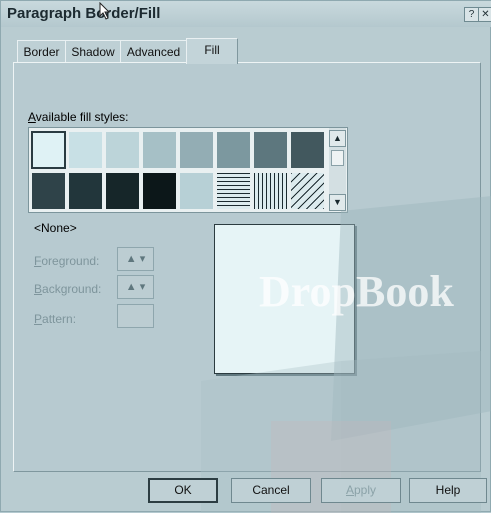 Image resolution: width=491 pixels, height=513 pixels. Describe the element at coordinates (48, 150) in the screenshot. I see `fill-swatch-none` at that location.